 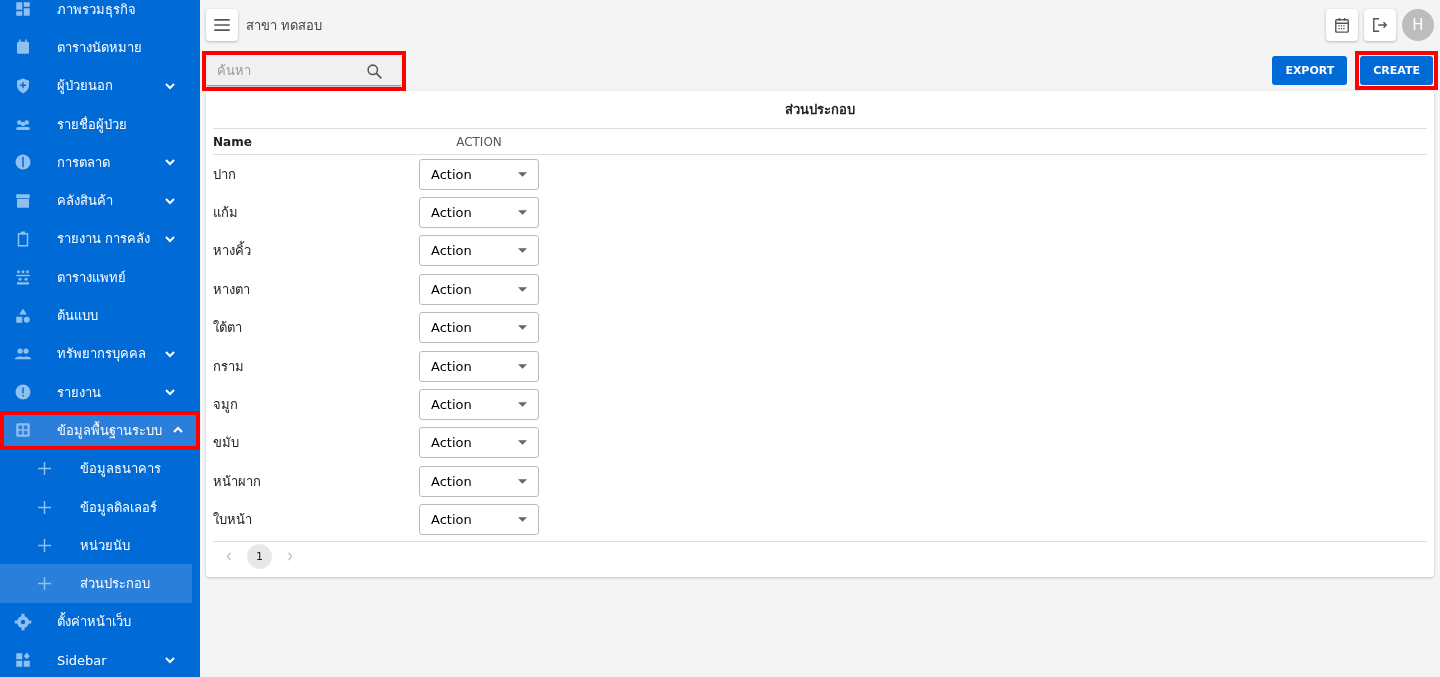 I want to click on archive-icon, so click(x=23, y=200).